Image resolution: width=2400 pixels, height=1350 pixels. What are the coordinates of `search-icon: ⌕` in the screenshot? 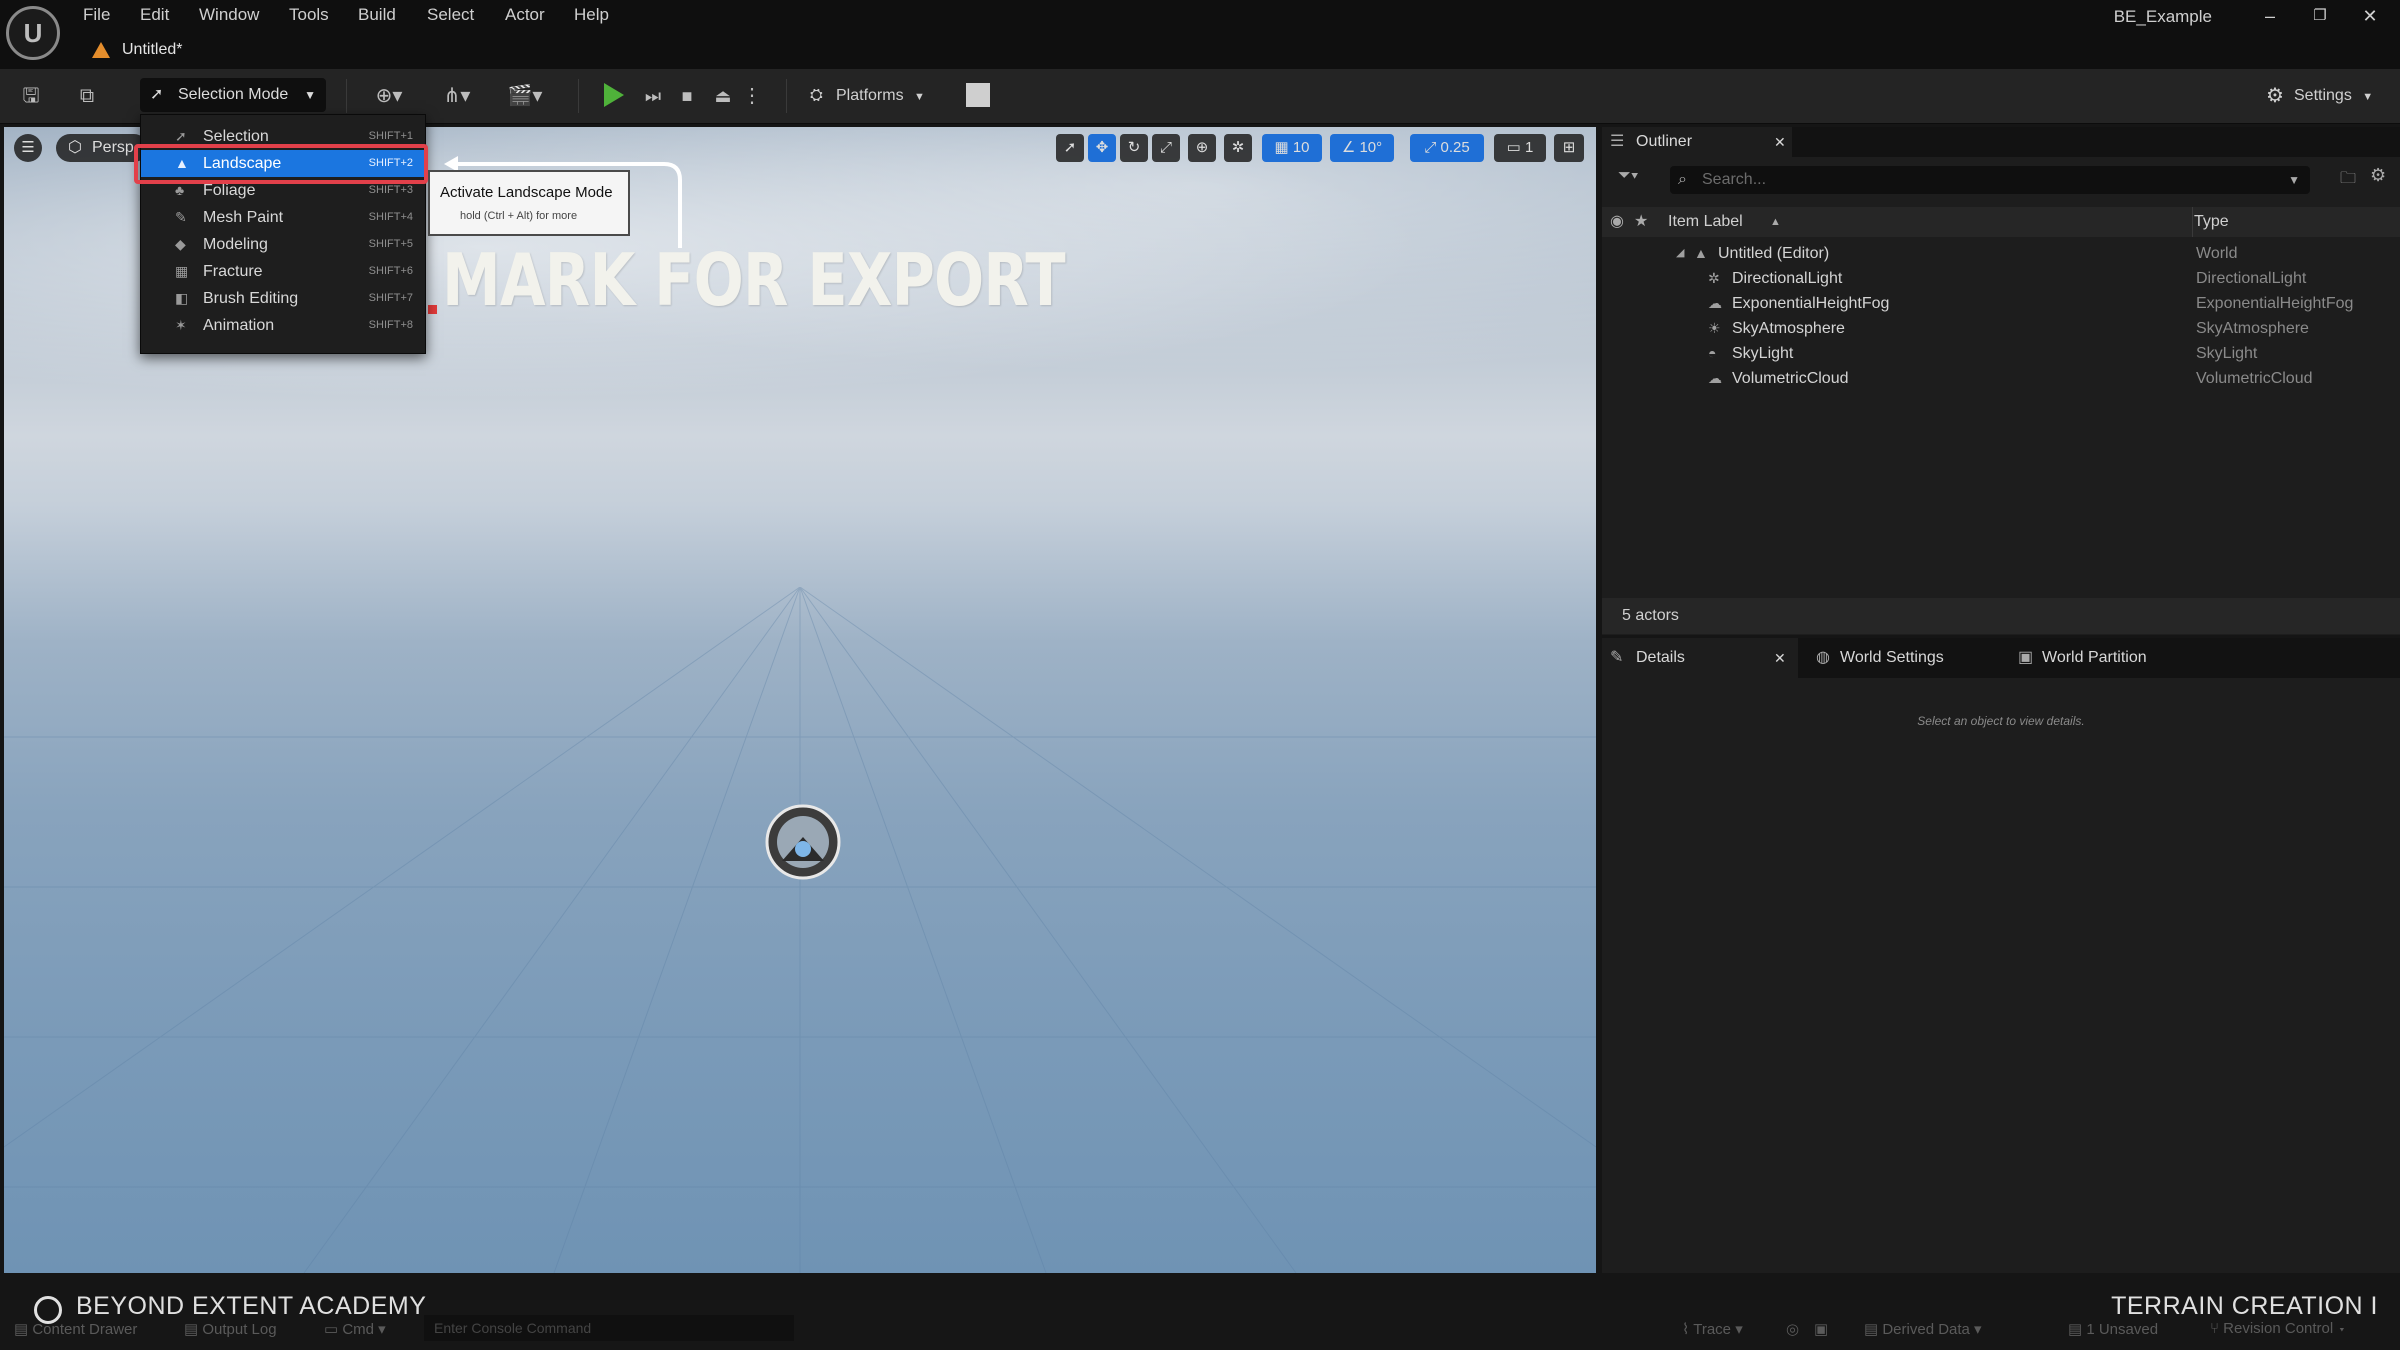 It's located at (1682, 179).